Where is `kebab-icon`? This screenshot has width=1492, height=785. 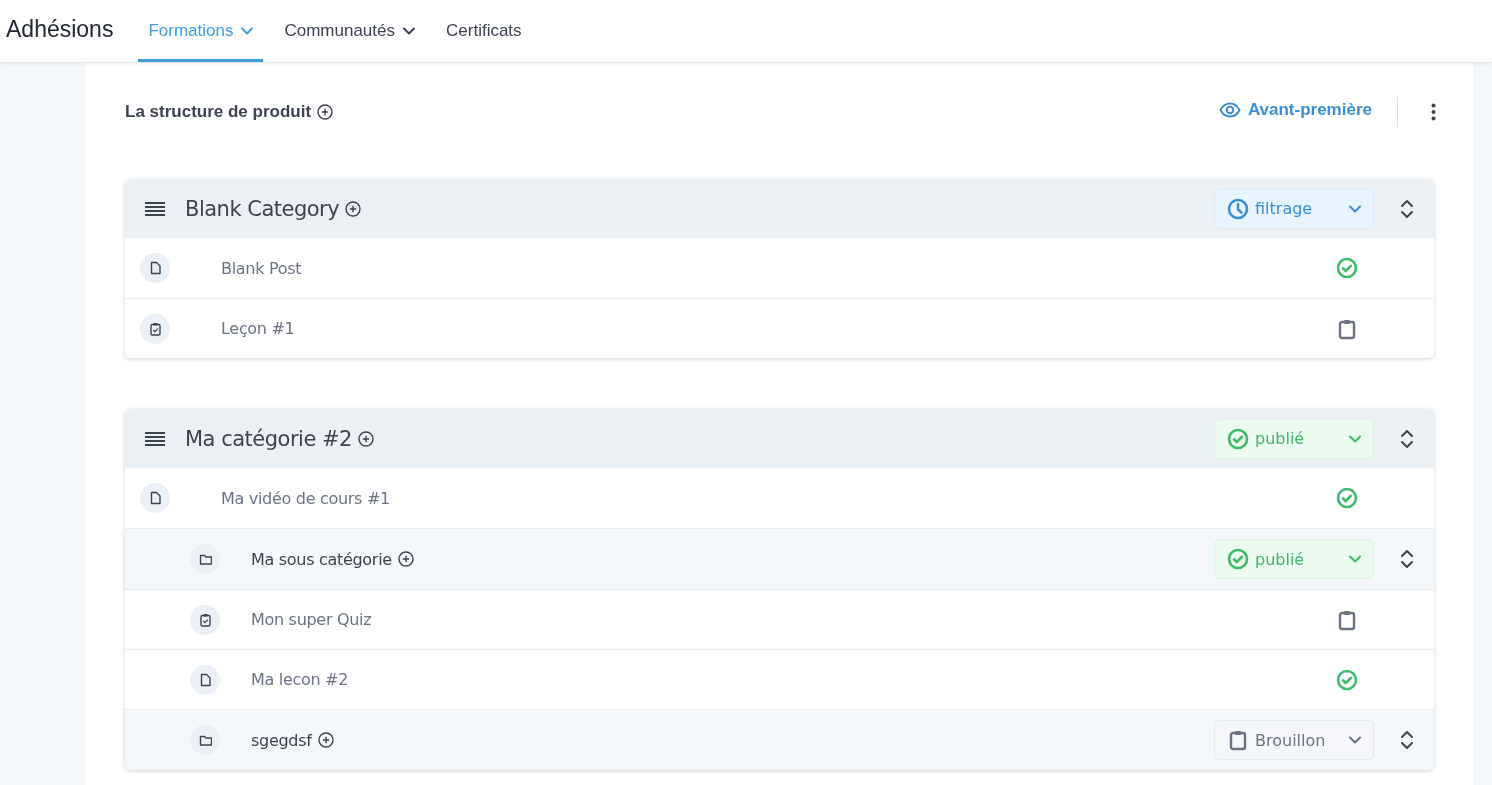 kebab-icon is located at coordinates (1433, 112).